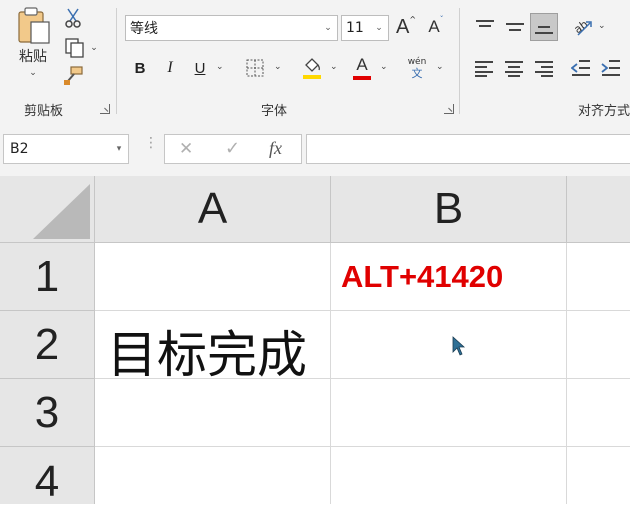  I want to click on decrease-indent-button, so click(581, 68).